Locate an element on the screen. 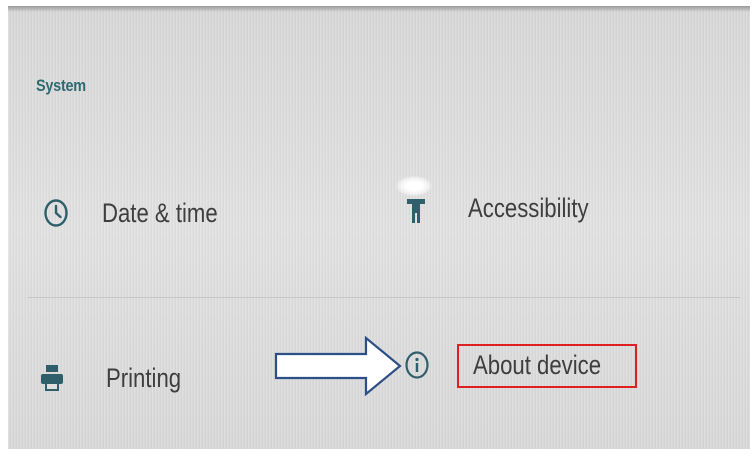  highlight-box is located at coordinates (547, 366).